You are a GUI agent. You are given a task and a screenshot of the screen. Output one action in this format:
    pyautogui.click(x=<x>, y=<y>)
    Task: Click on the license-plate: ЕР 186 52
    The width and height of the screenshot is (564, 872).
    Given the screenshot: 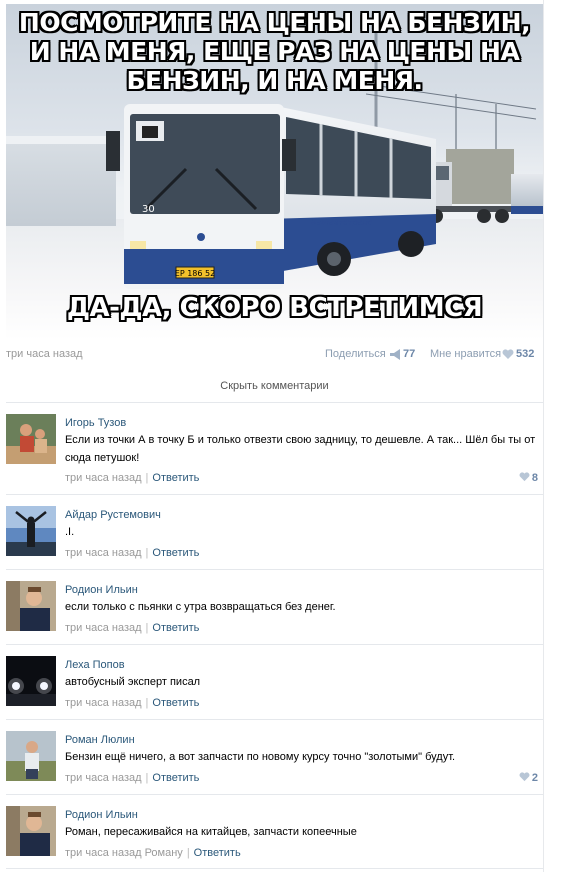 What is the action you would take?
    pyautogui.click(x=195, y=273)
    